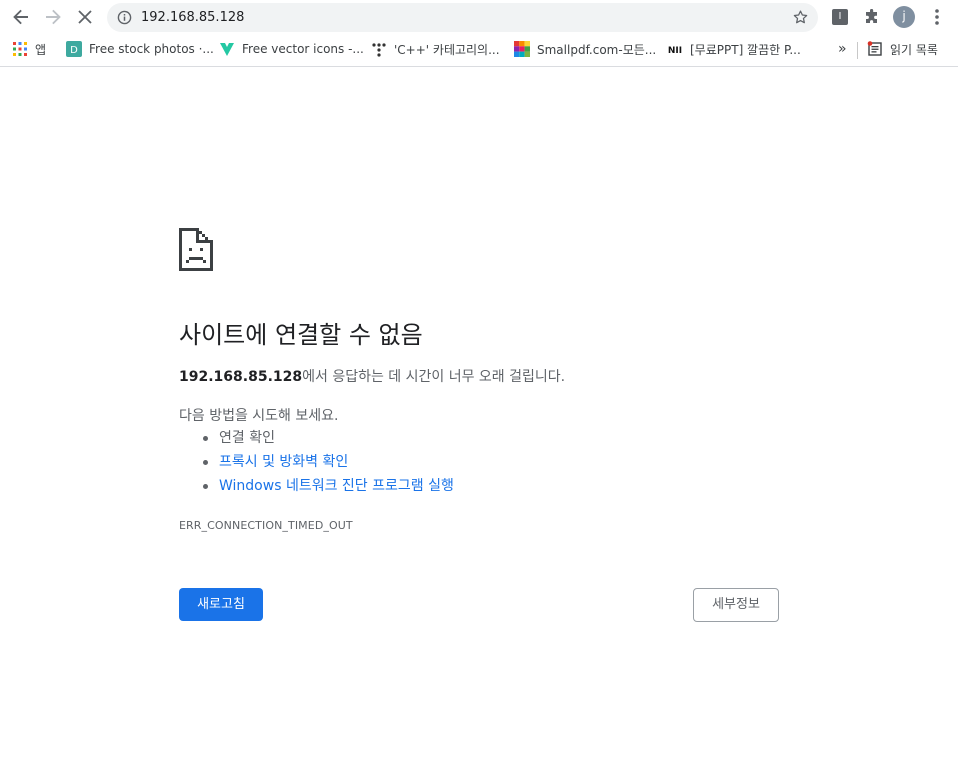 The height and width of the screenshot is (774, 958). I want to click on suggestion-text: 연결 확인, so click(247, 438).